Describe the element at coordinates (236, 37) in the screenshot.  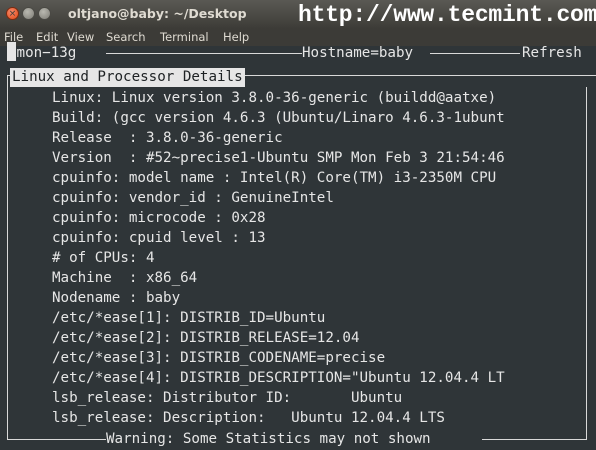
I see `menu-help: Help` at that location.